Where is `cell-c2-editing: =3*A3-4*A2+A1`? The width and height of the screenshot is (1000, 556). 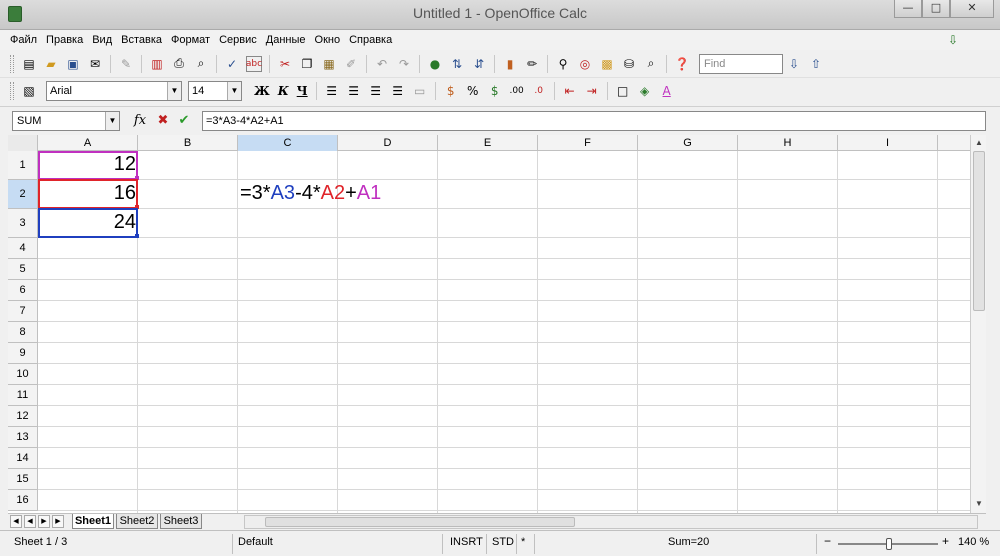 cell-c2-editing: =3*A3-4*A2+A1 is located at coordinates (310, 193).